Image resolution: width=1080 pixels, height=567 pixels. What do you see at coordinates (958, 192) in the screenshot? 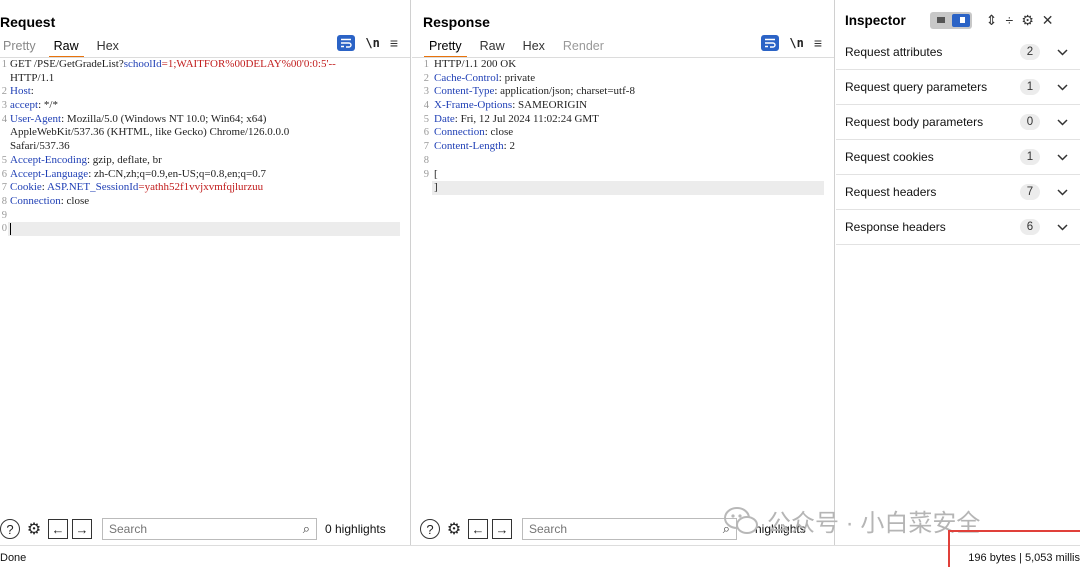
I see `inspector-section: Request headers 7` at bounding box center [958, 192].